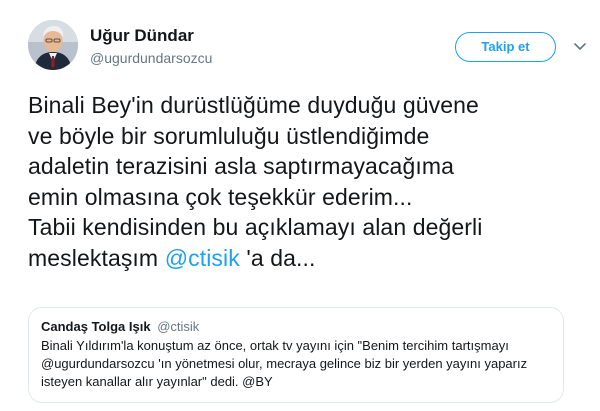  I want to click on follow-button: Takip et, so click(505, 47).